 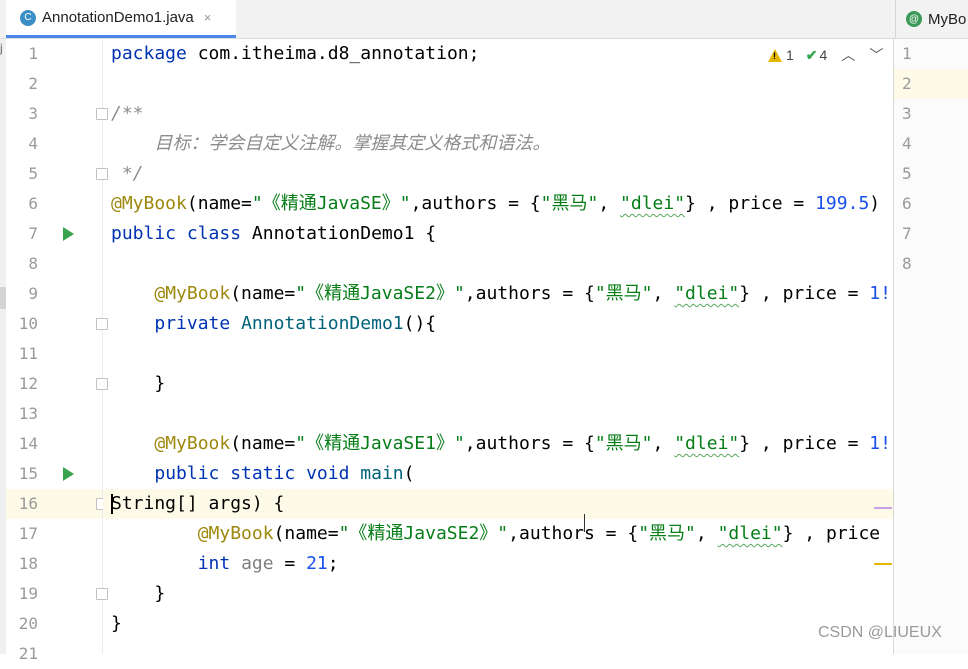 What do you see at coordinates (484, 19) in the screenshot?
I see `editor-tab-bar: C AnnotationDemo1.java × @ MyBo` at bounding box center [484, 19].